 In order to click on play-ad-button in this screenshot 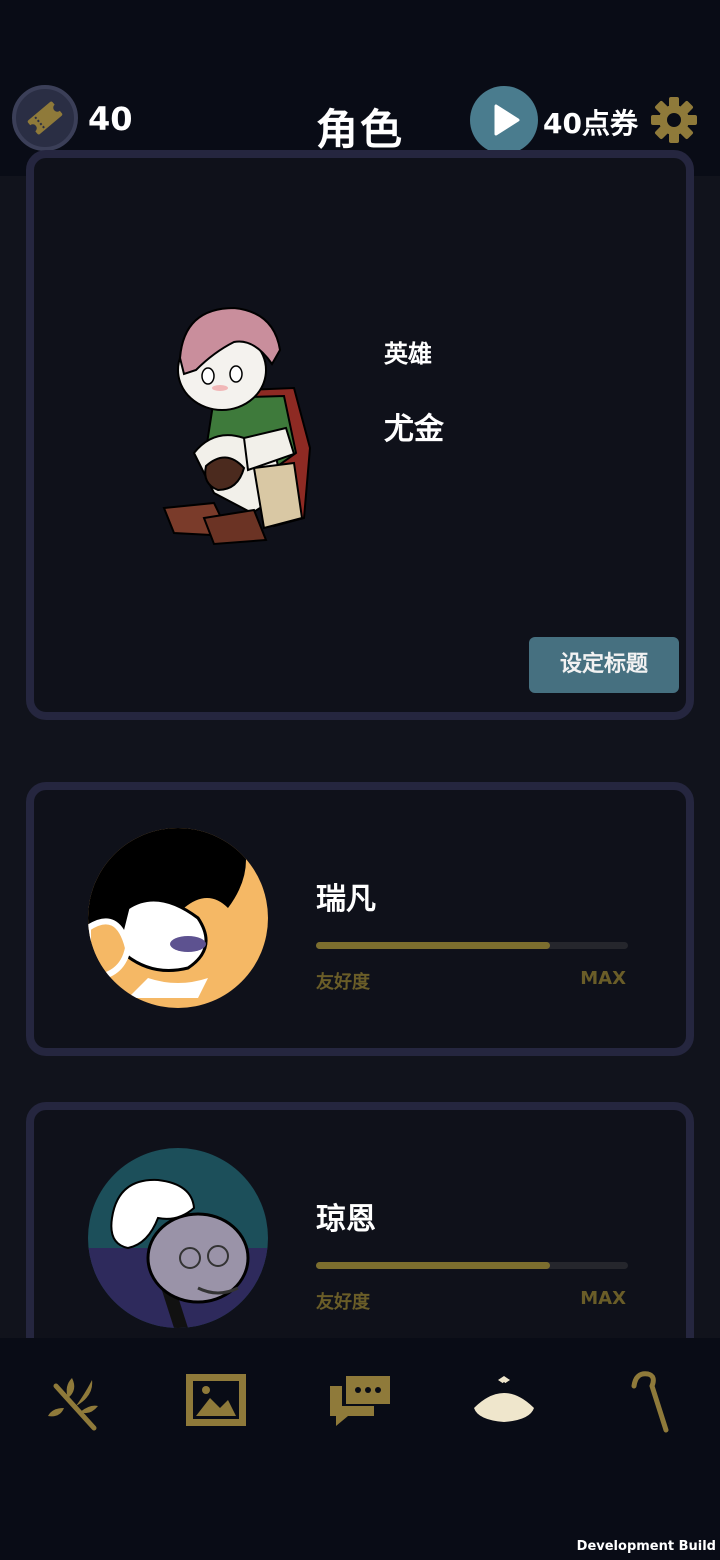, I will do `click(504, 120)`.